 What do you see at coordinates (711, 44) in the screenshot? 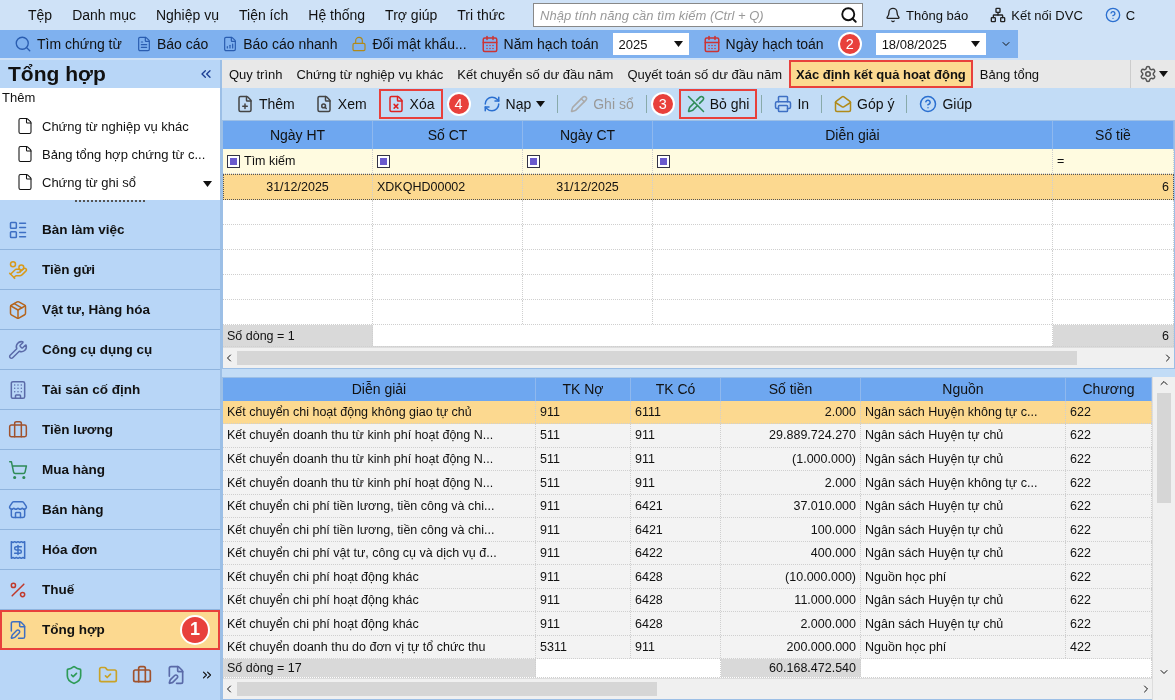
I see `calendar-icon` at bounding box center [711, 44].